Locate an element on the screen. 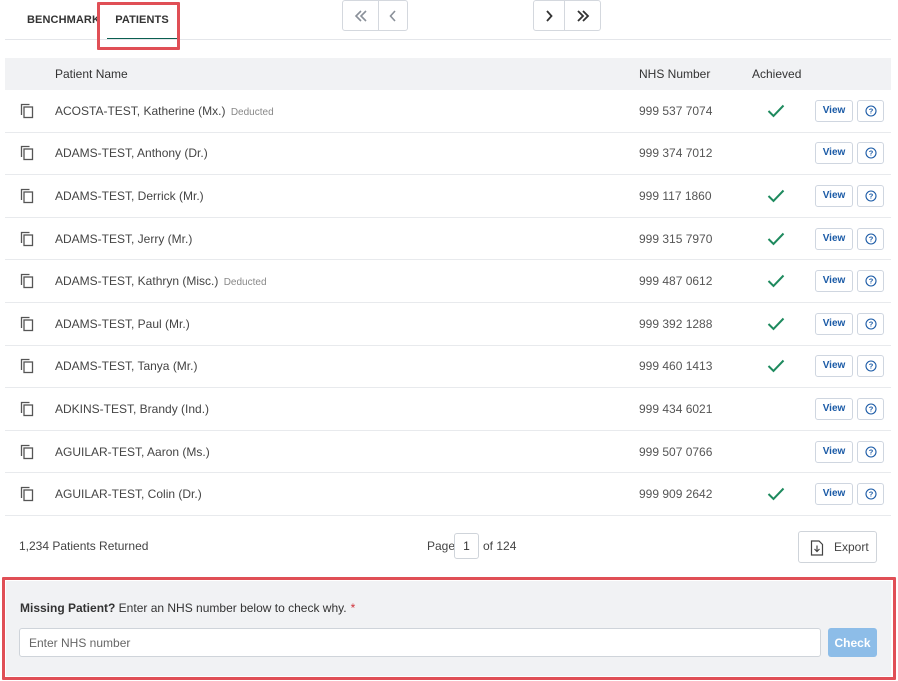  tab-benchmark: BENCHMARK is located at coordinates (63, 20).